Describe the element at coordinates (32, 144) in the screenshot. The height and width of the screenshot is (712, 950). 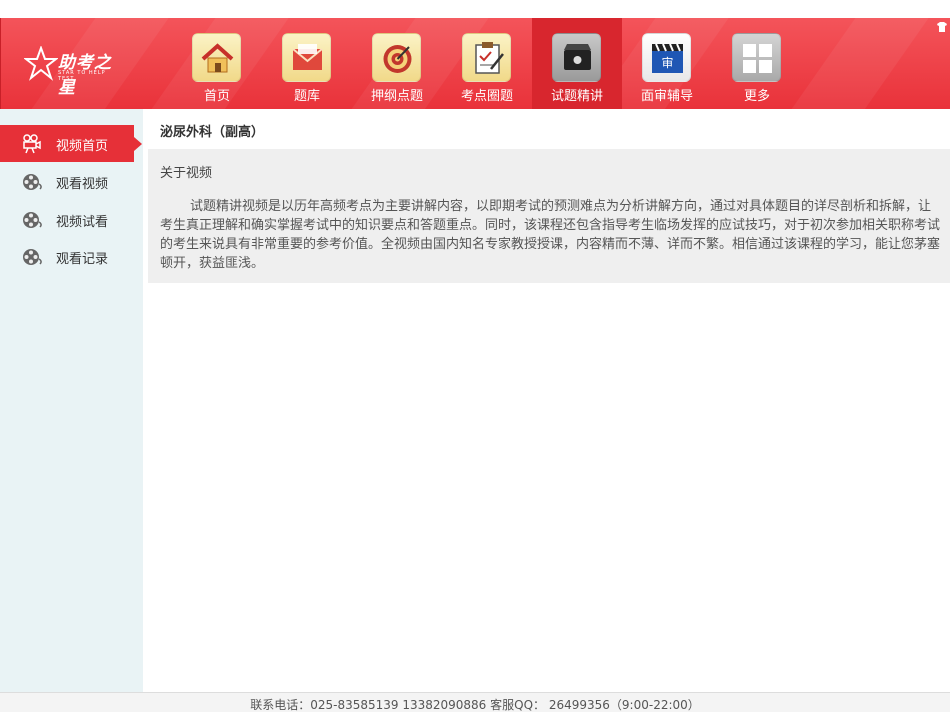
I see `projector-icon` at that location.